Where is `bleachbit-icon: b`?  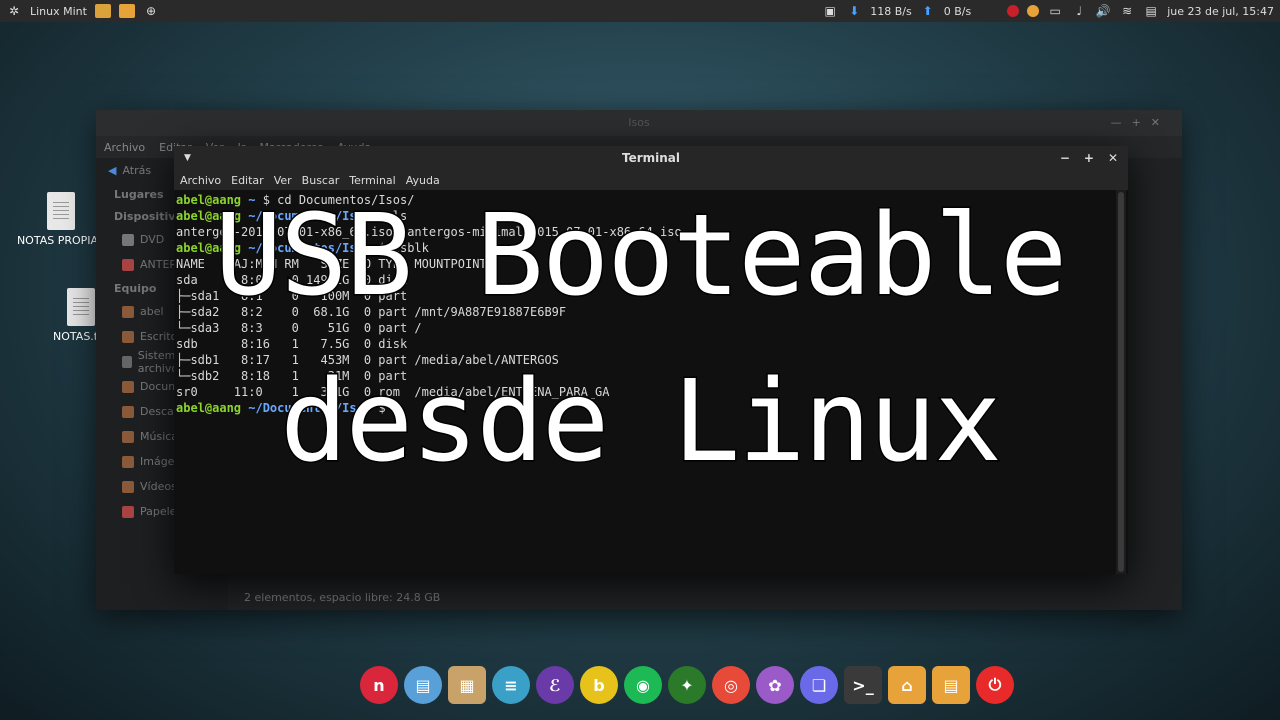
bleachbit-icon: b is located at coordinates (599, 685).